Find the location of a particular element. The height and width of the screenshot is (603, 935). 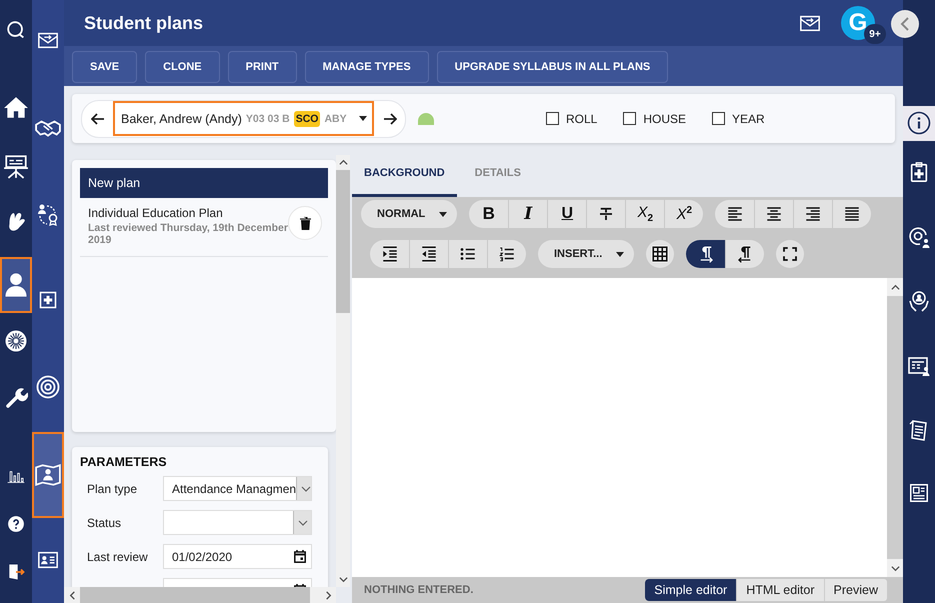

horizontal-scrollbar is located at coordinates (200, 595).